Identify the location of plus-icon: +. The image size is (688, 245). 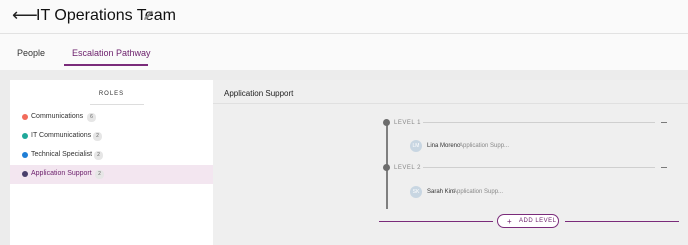
(509, 221).